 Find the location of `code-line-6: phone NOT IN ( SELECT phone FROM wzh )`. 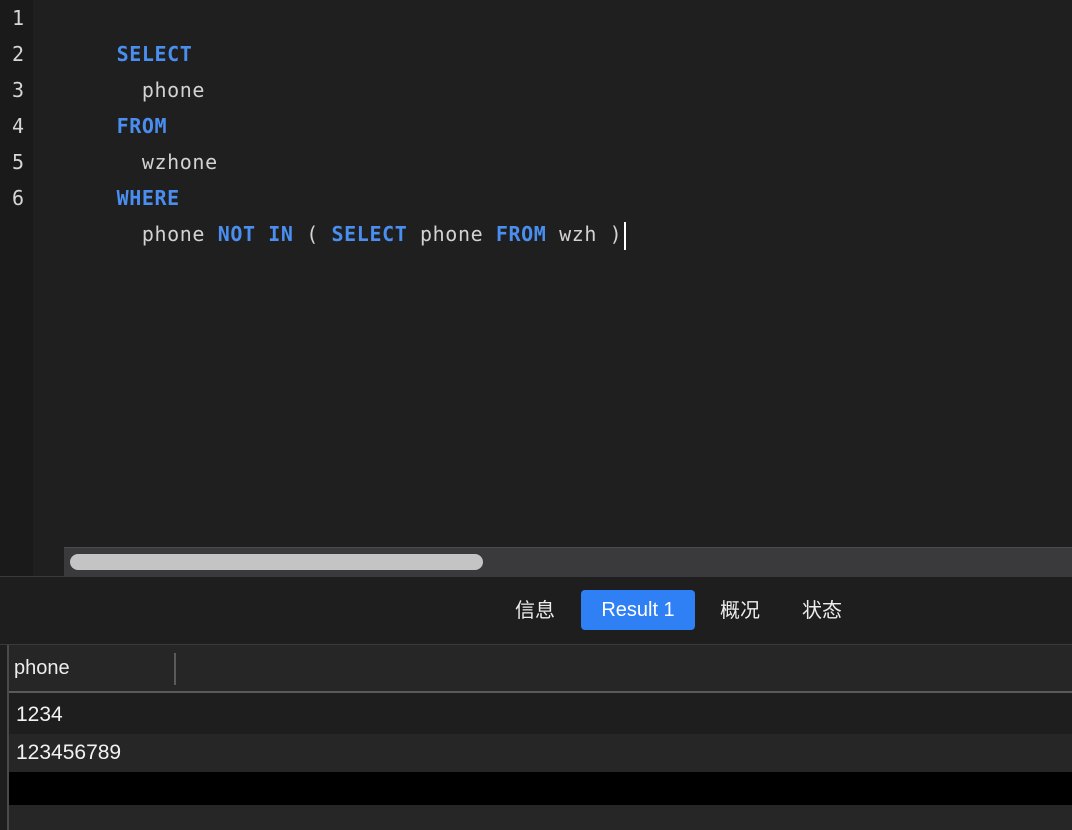

code-line-6: phone NOT IN ( SELECT phone FROM wzh ) is located at coordinates (346, 215).